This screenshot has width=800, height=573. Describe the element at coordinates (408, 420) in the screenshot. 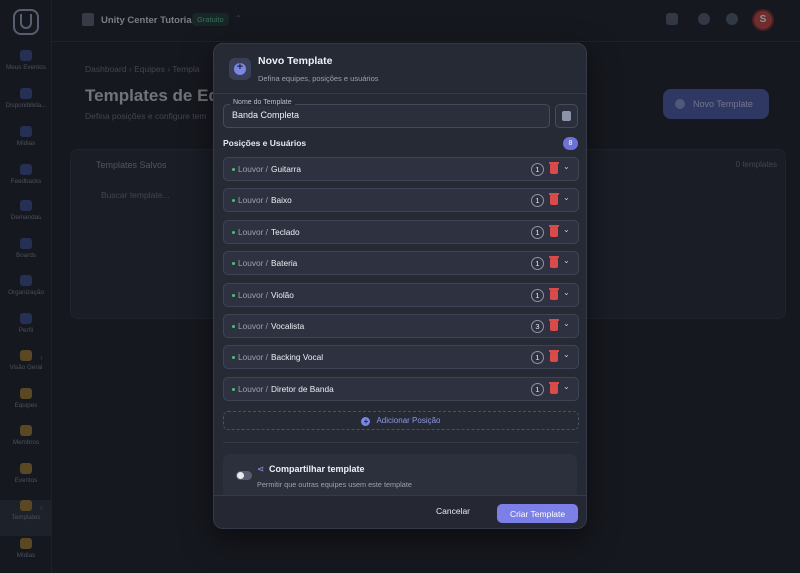

I see `add-position-label: Adicionar Posição` at that location.